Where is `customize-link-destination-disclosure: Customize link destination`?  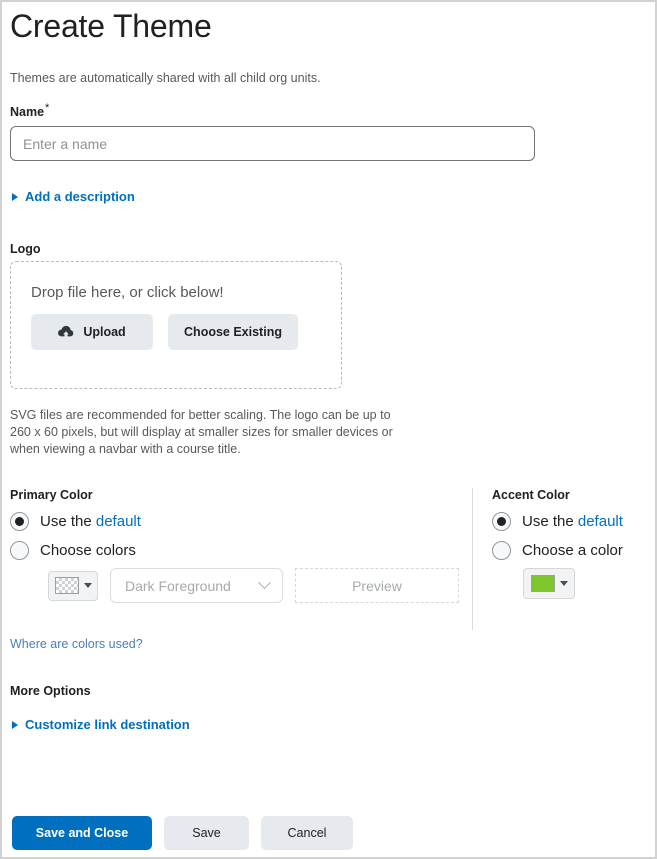
customize-link-destination-disclosure: Customize link destination is located at coordinates (100, 724).